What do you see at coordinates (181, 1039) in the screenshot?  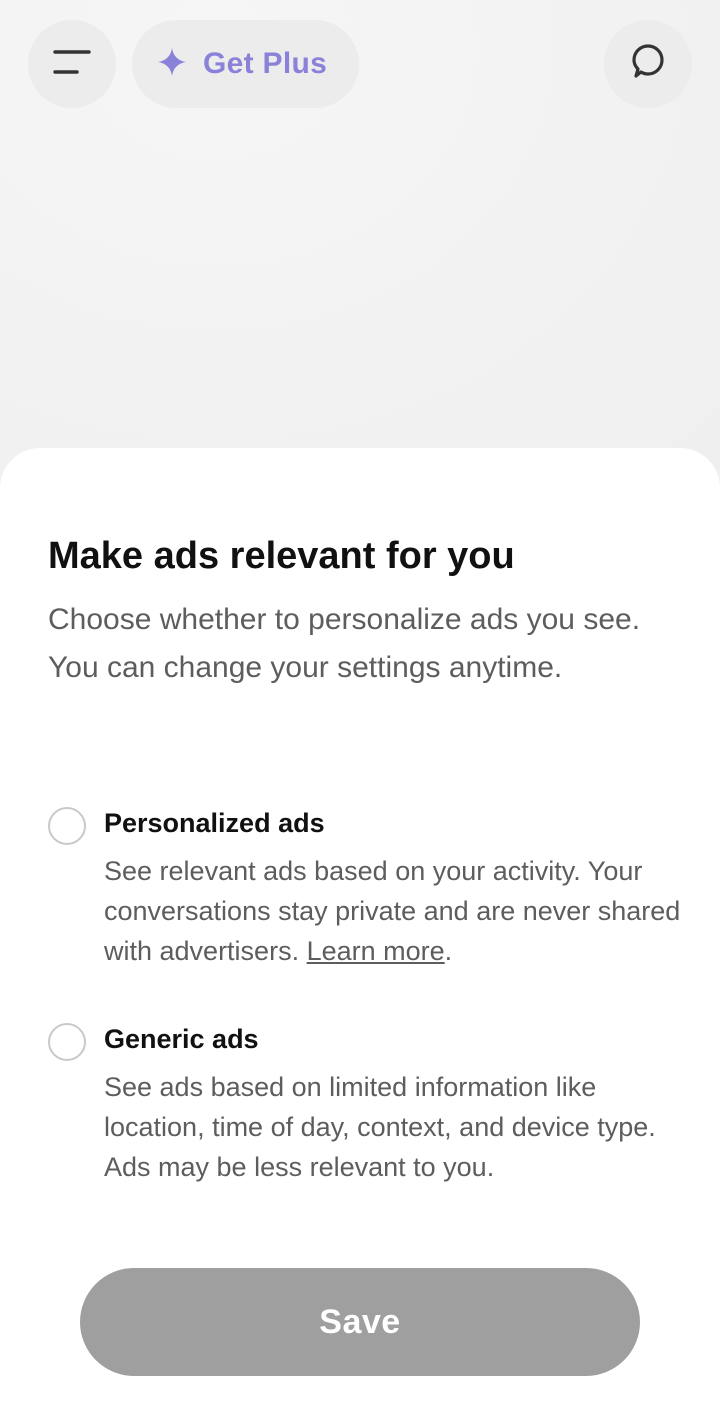 I see `generic-ads-title: Generic ads` at bounding box center [181, 1039].